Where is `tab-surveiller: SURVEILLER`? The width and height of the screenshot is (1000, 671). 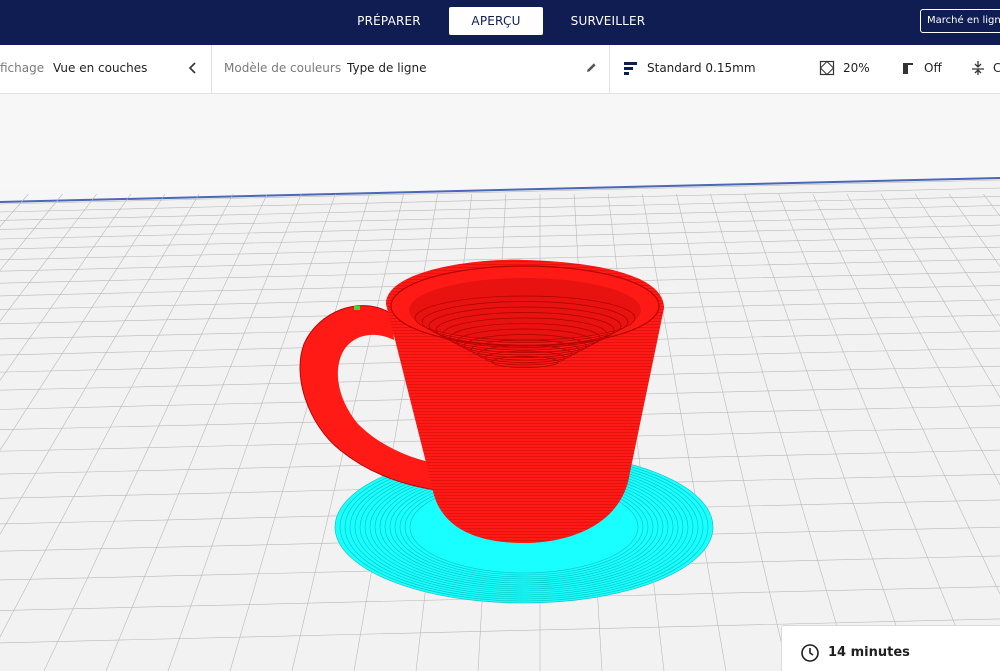
tab-surveiller: SURVEILLER is located at coordinates (608, 21).